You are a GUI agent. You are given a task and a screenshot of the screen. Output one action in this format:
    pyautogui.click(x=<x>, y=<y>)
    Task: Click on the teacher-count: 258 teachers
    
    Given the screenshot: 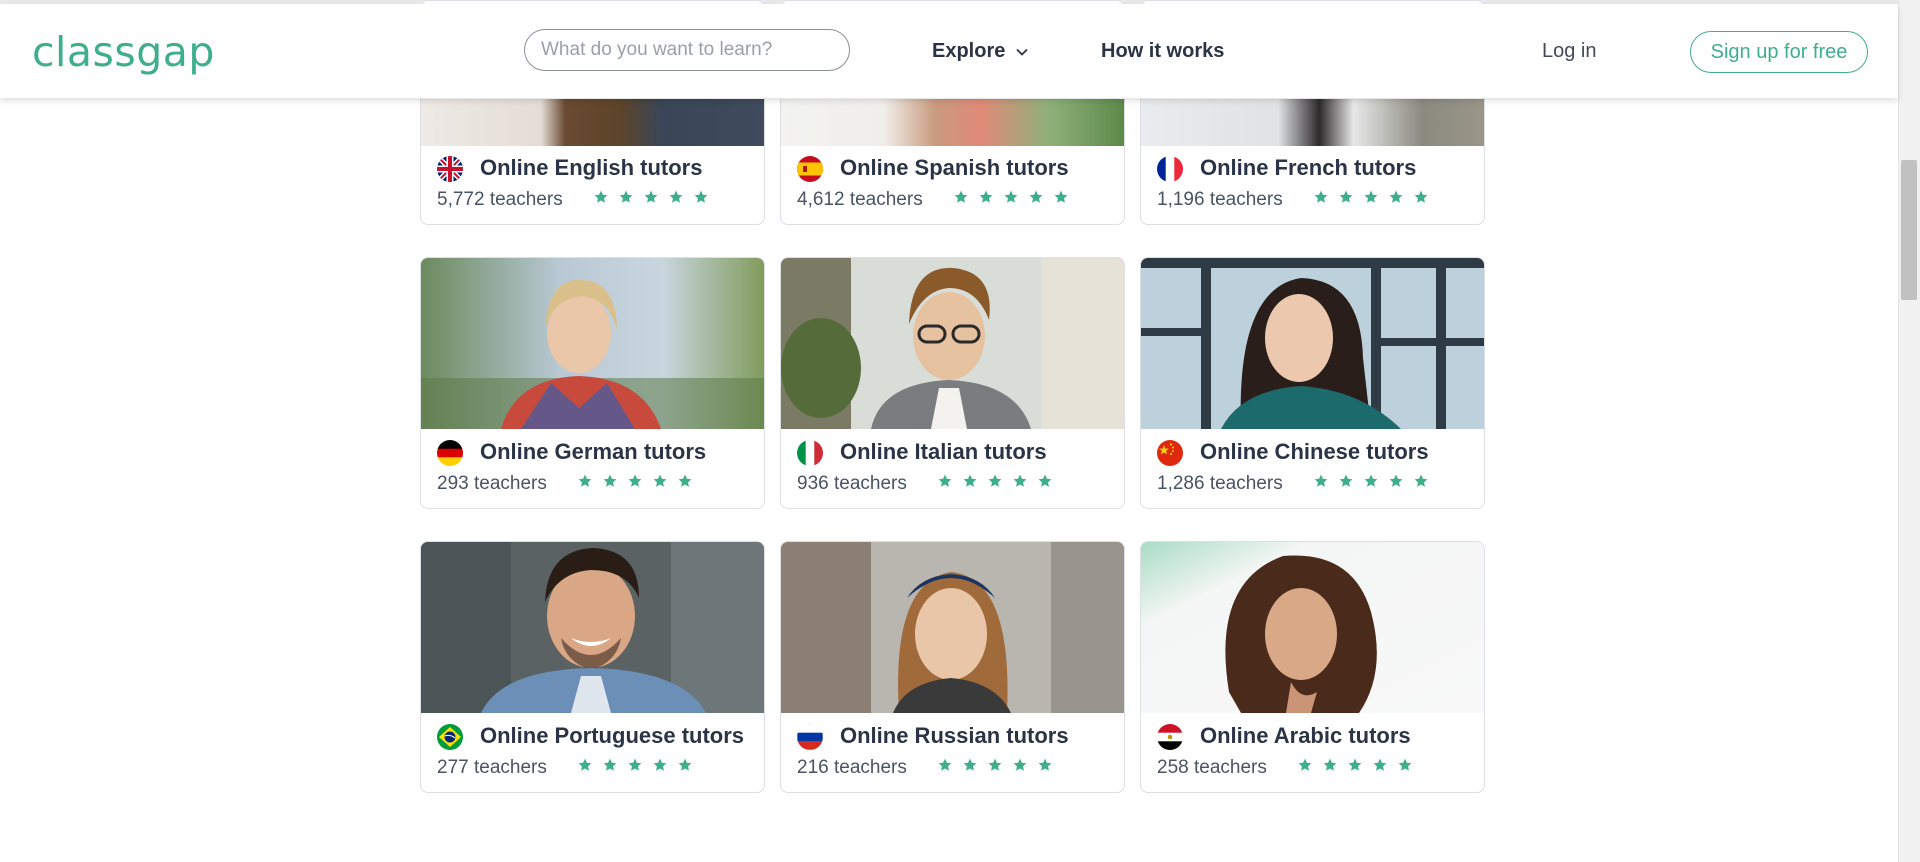 What is the action you would take?
    pyautogui.click(x=1212, y=767)
    